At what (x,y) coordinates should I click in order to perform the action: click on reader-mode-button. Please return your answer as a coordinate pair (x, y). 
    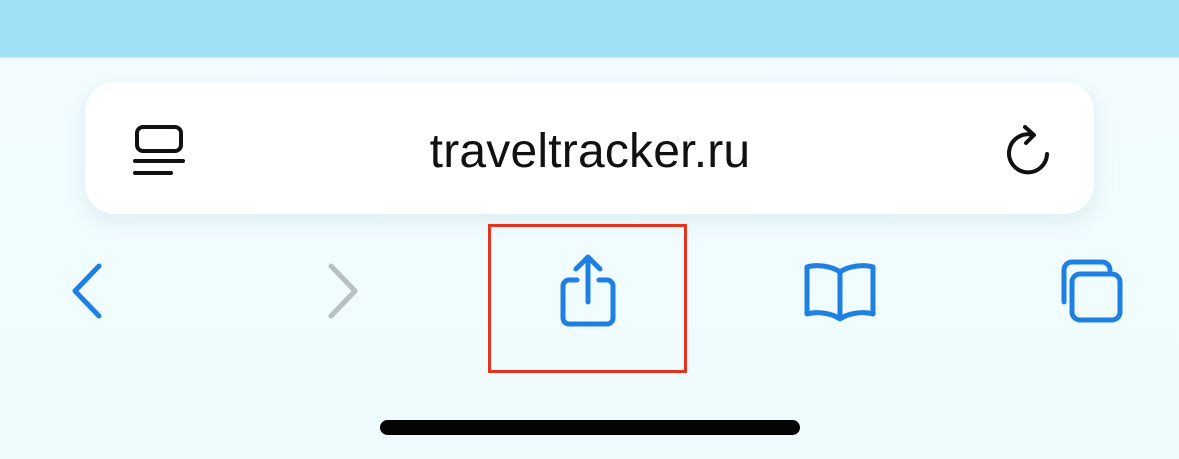
    Looking at the image, I should click on (159, 151).